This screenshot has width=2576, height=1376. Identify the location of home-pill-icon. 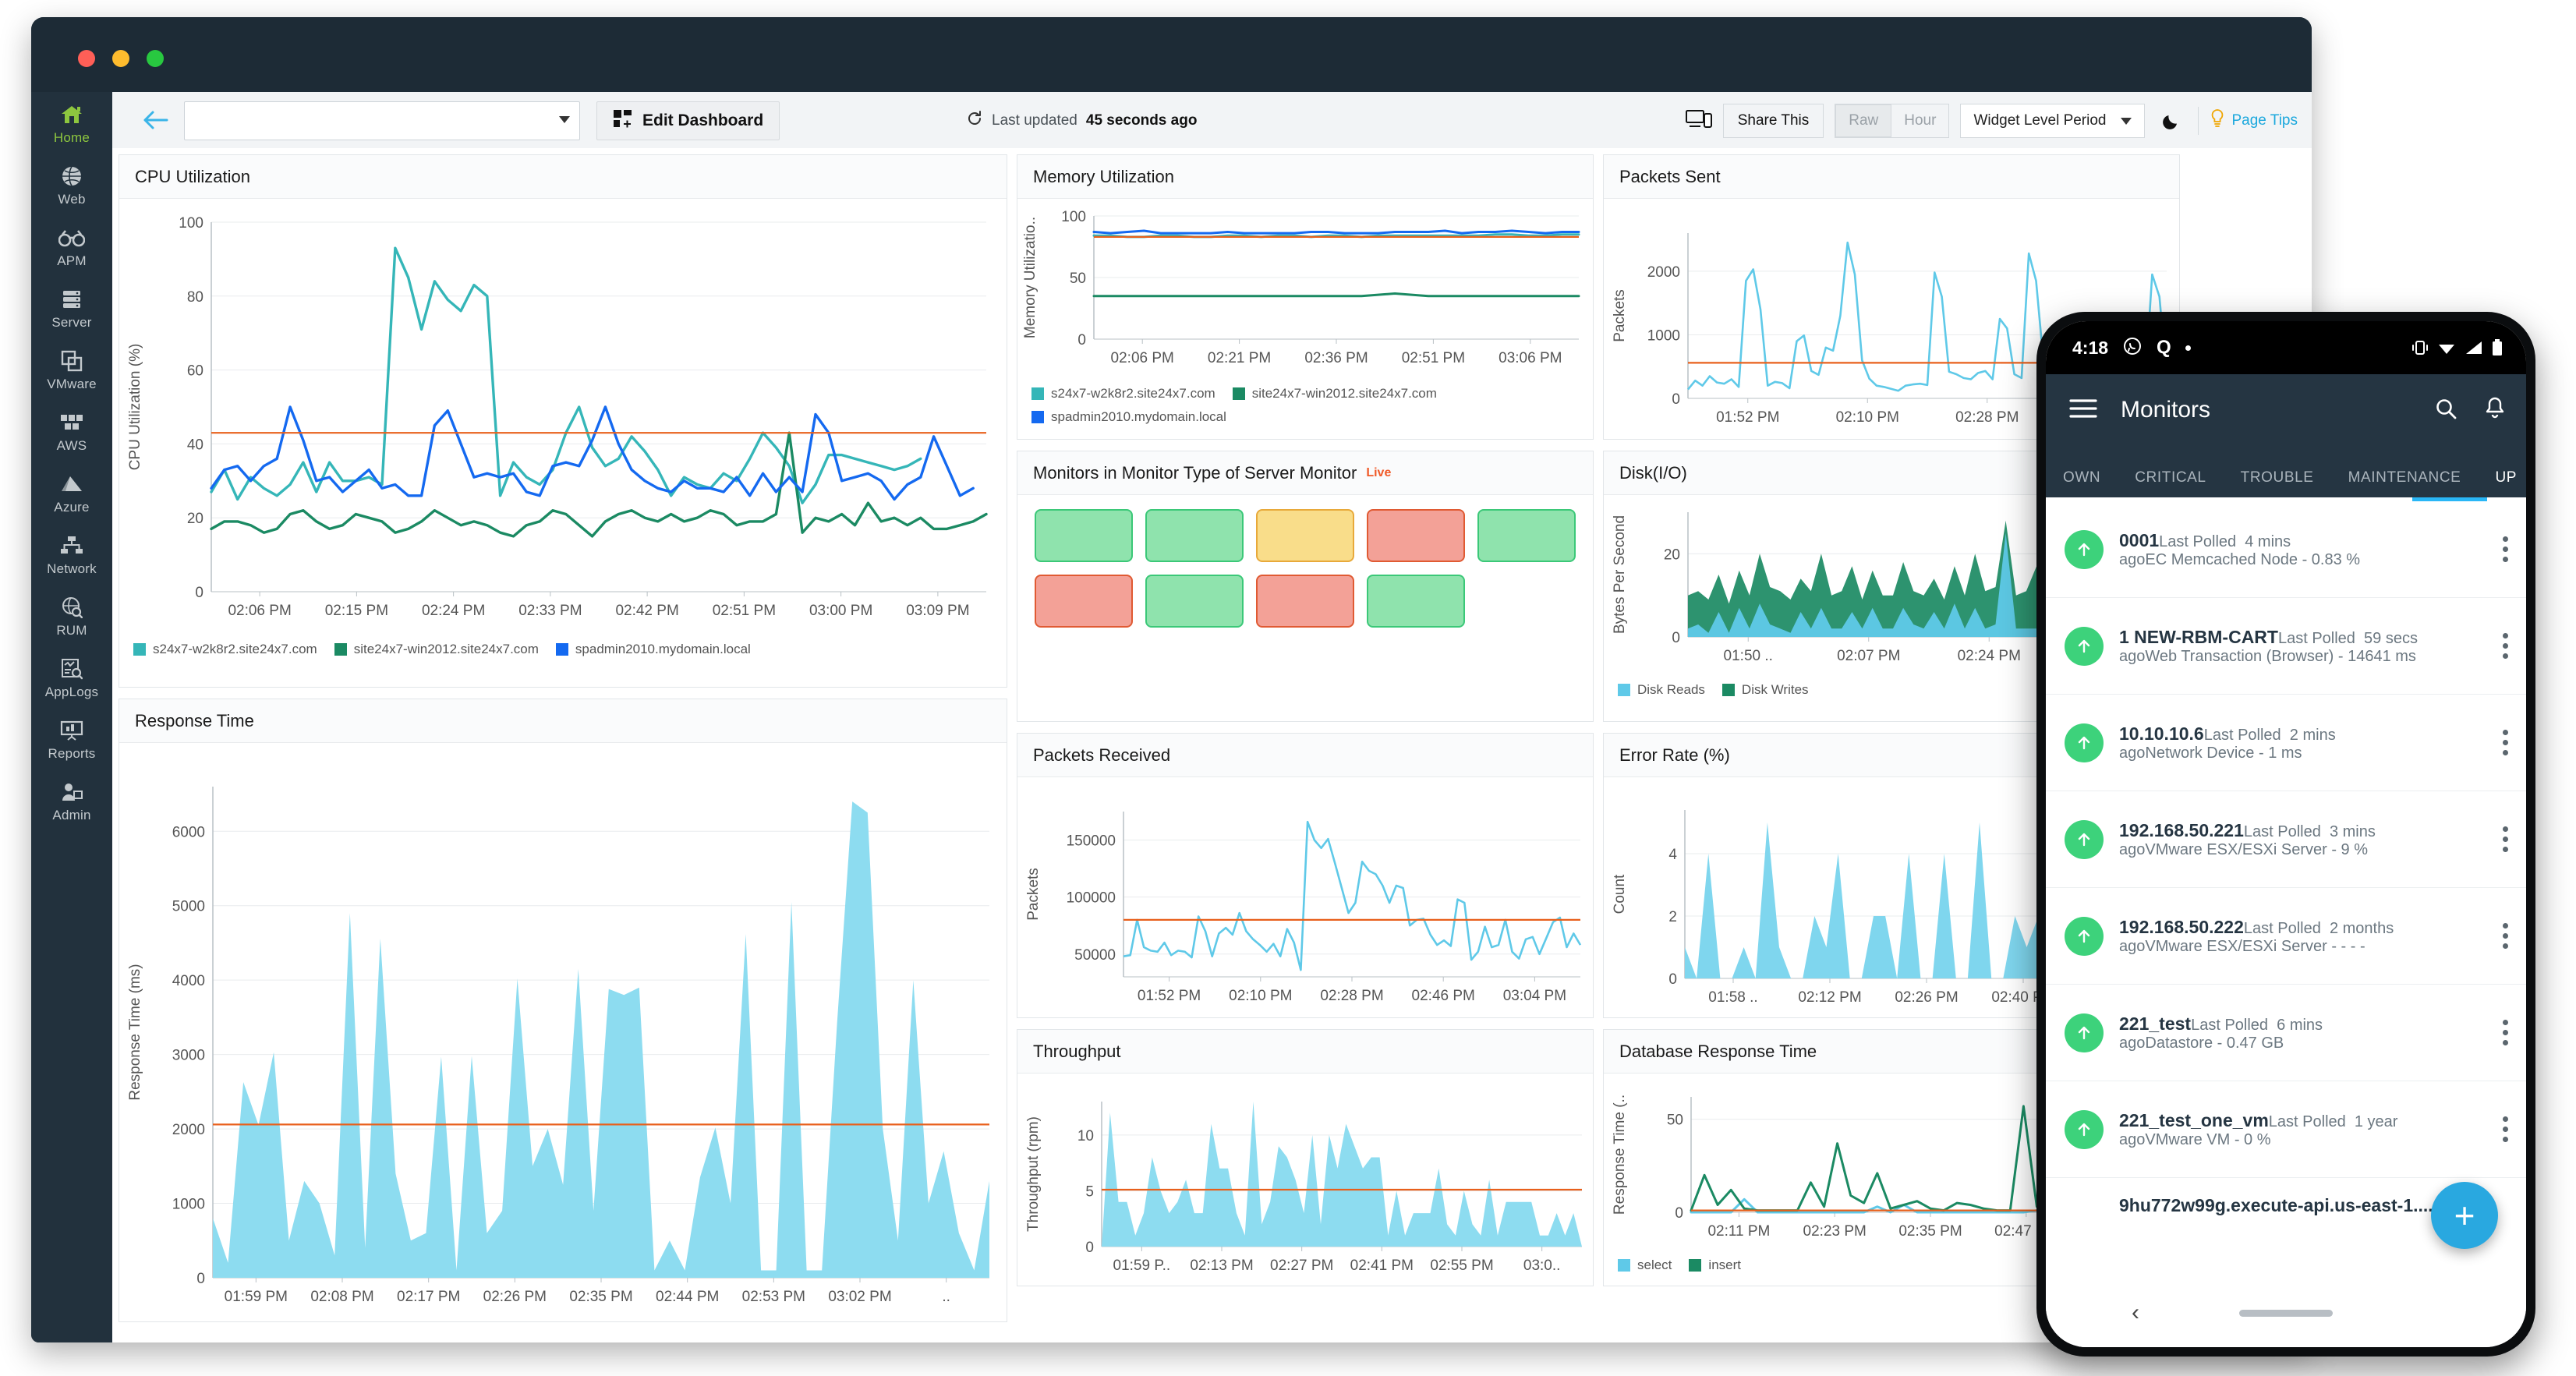
(2286, 1313).